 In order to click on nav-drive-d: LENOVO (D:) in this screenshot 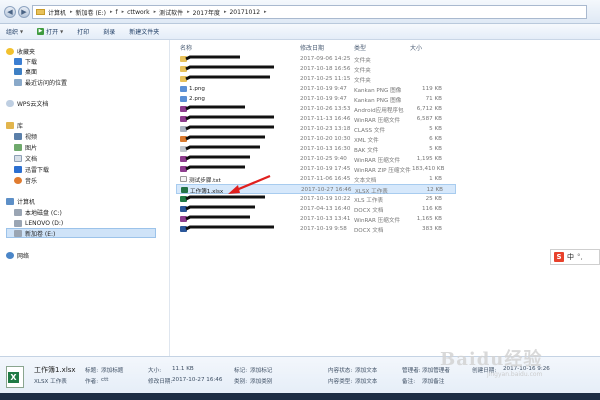, I will do `click(38, 223)`.